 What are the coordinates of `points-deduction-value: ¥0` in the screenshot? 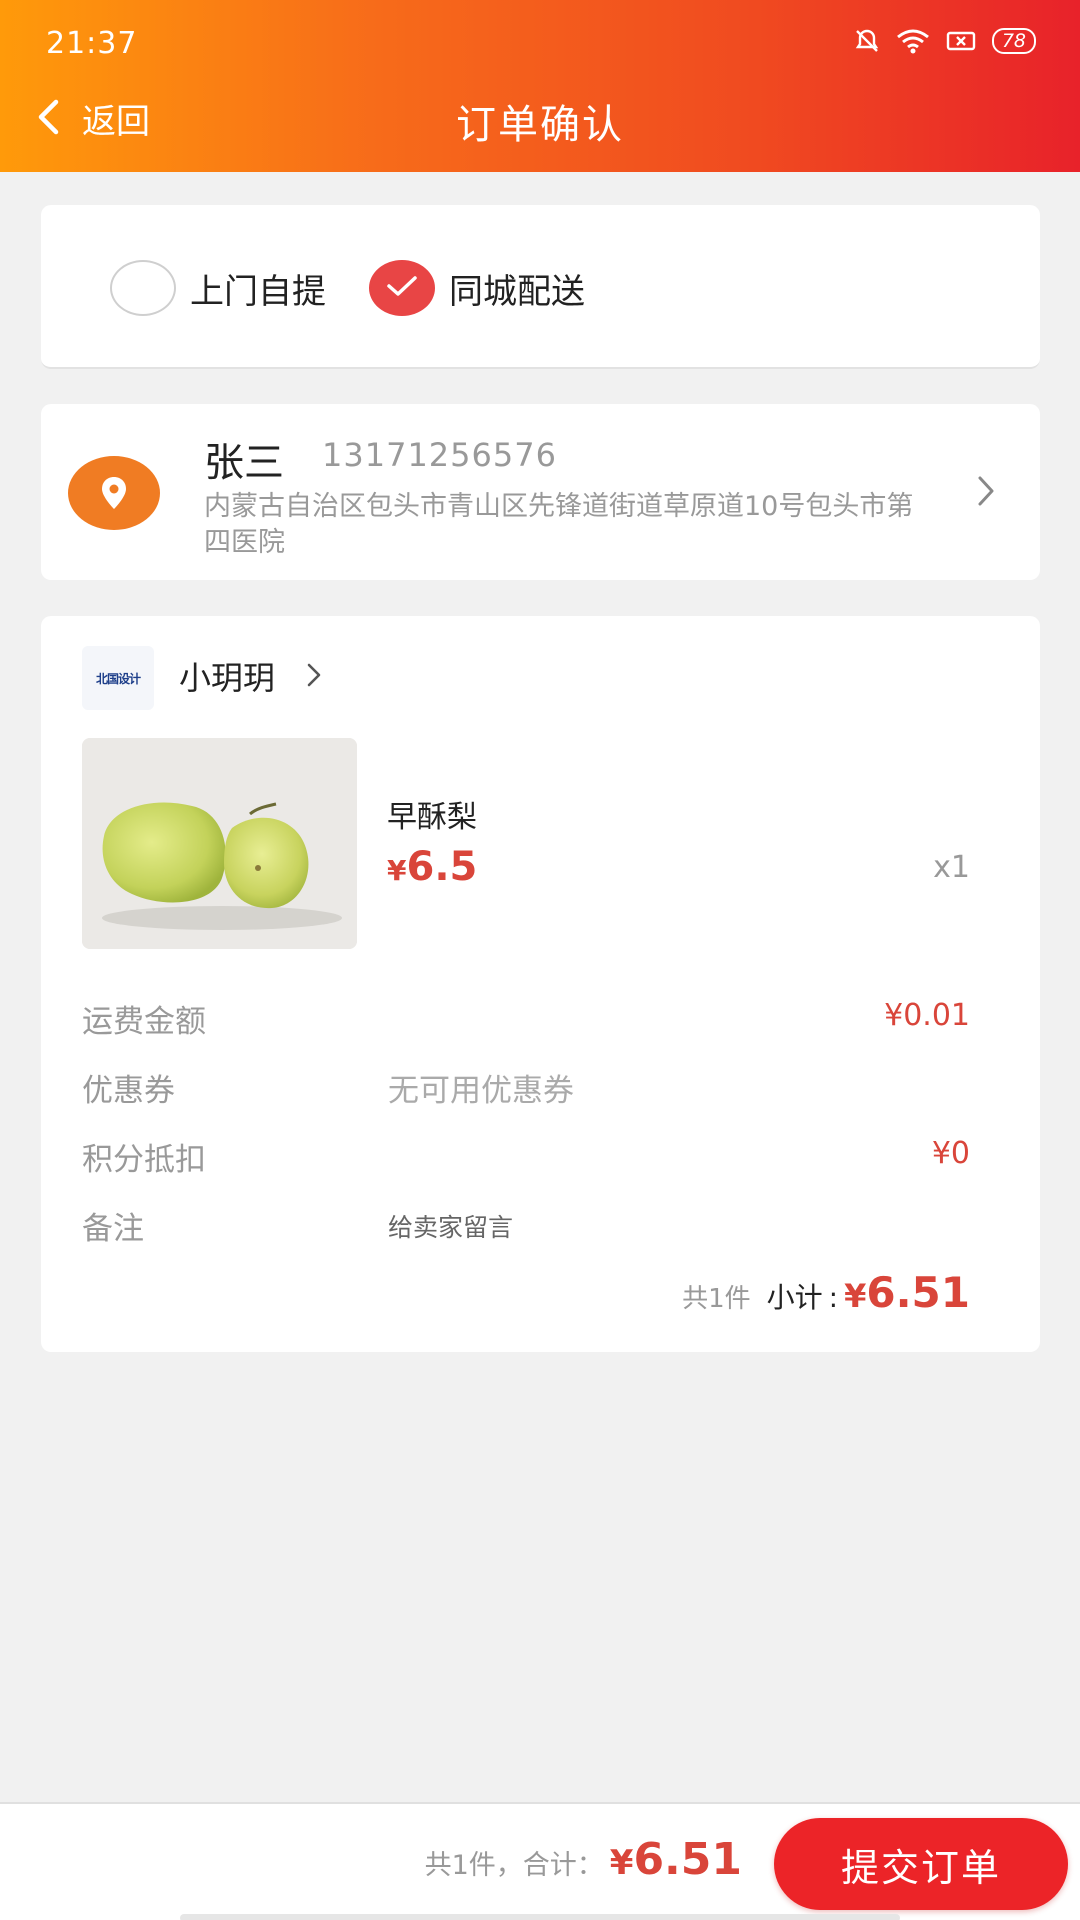 It's located at (950, 1153).